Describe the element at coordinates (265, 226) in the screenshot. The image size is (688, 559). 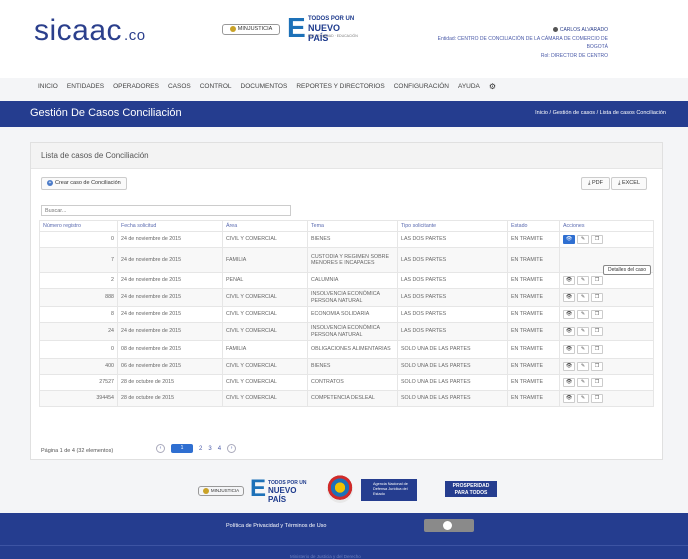
I see `col-area: Área` at that location.